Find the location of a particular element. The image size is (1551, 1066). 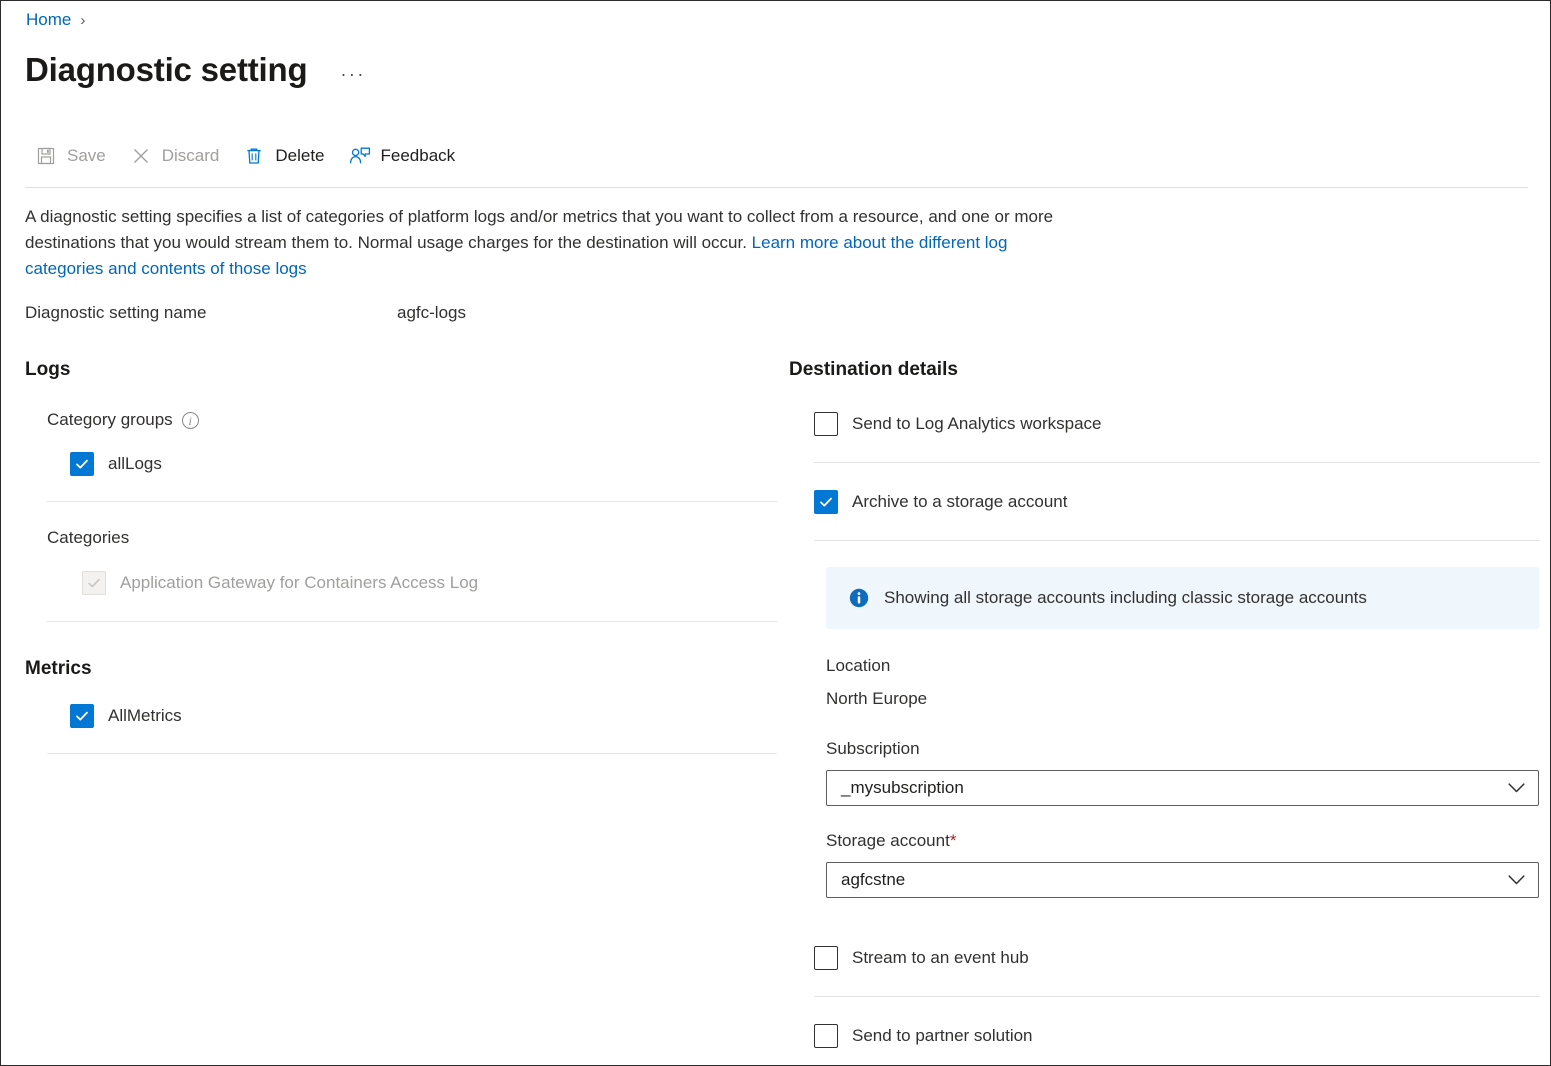

logs-section-title: Logs is located at coordinates (48, 369).